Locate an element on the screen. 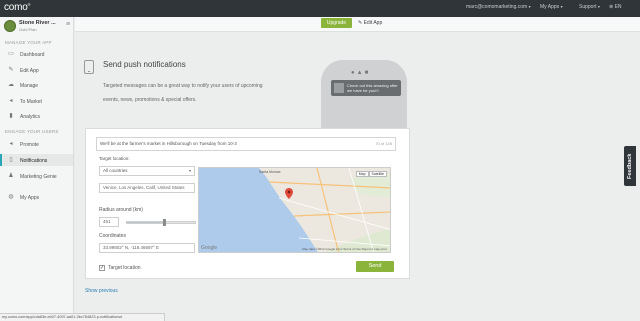  map-type-toggle: Map Satellite is located at coordinates (371, 174).